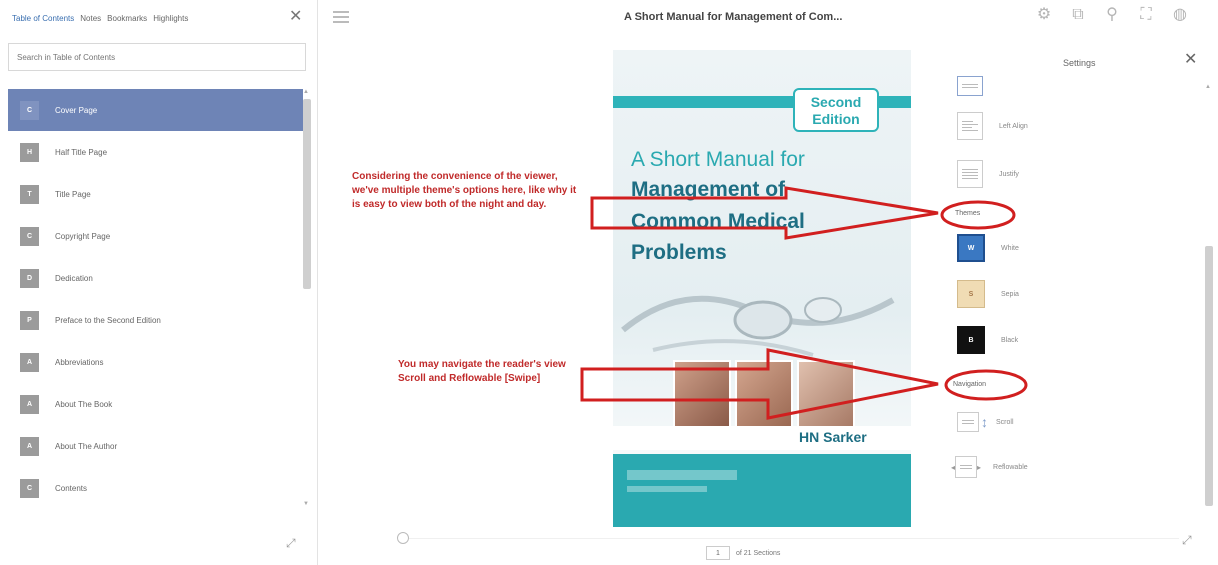  What do you see at coordinates (157, 57) in the screenshot?
I see `toc-search-input` at bounding box center [157, 57].